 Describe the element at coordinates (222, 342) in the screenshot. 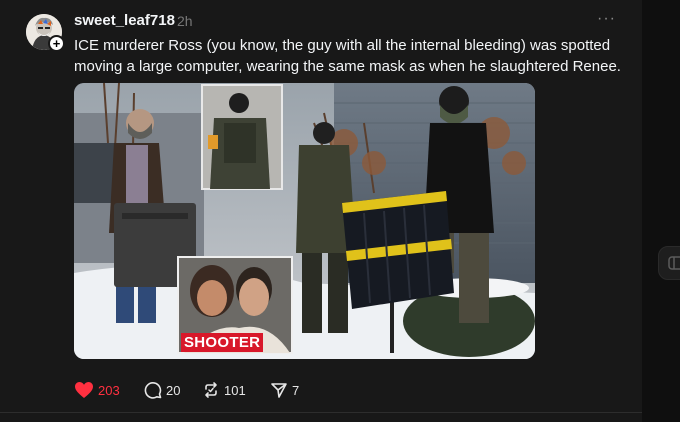

I see `image-caption-badge: SHOOTER` at that location.